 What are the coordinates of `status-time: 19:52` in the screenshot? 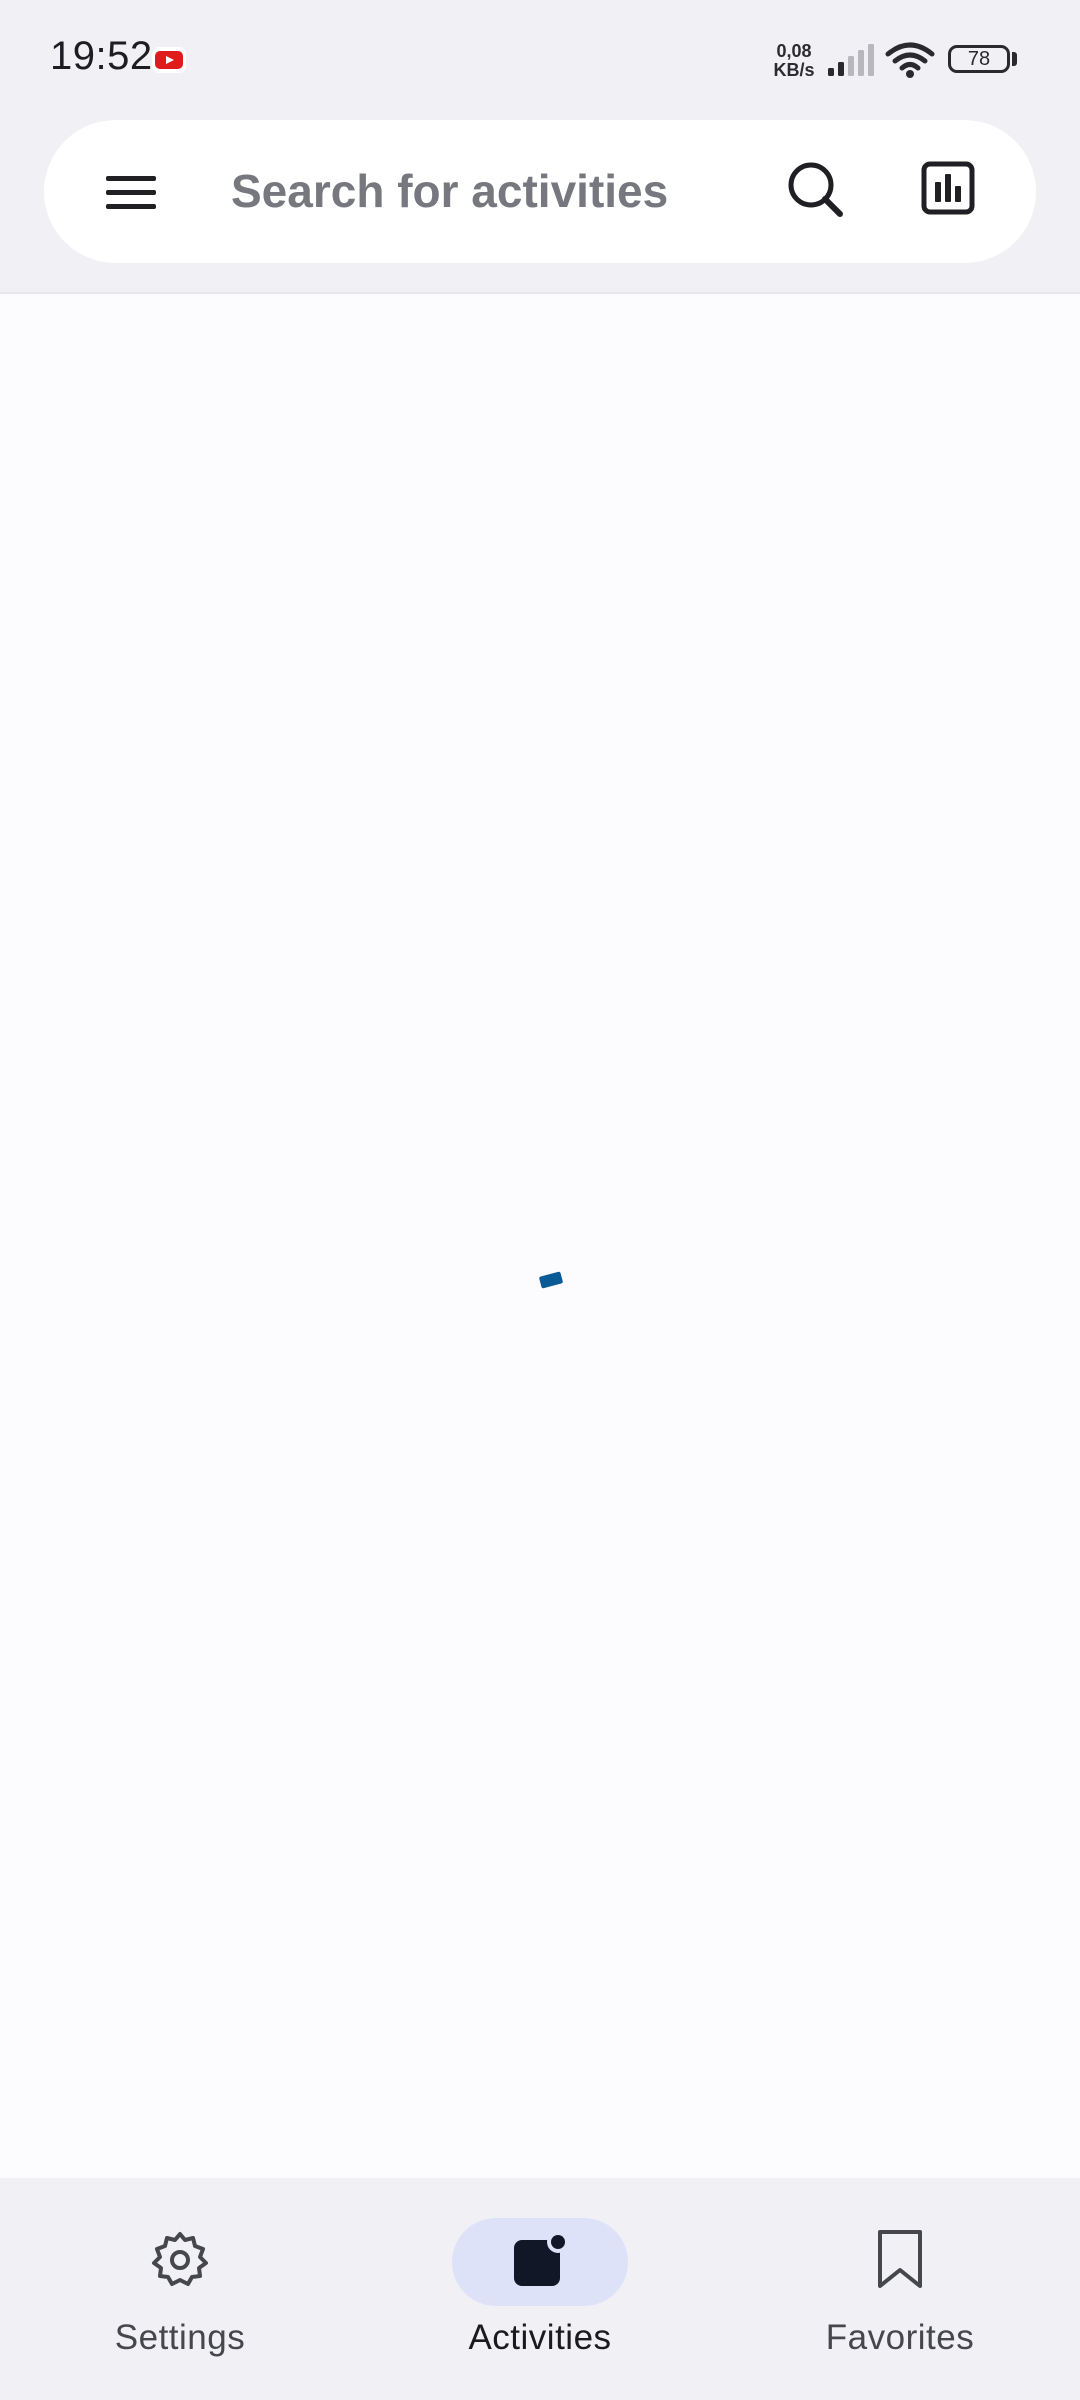 It's located at (101, 56).